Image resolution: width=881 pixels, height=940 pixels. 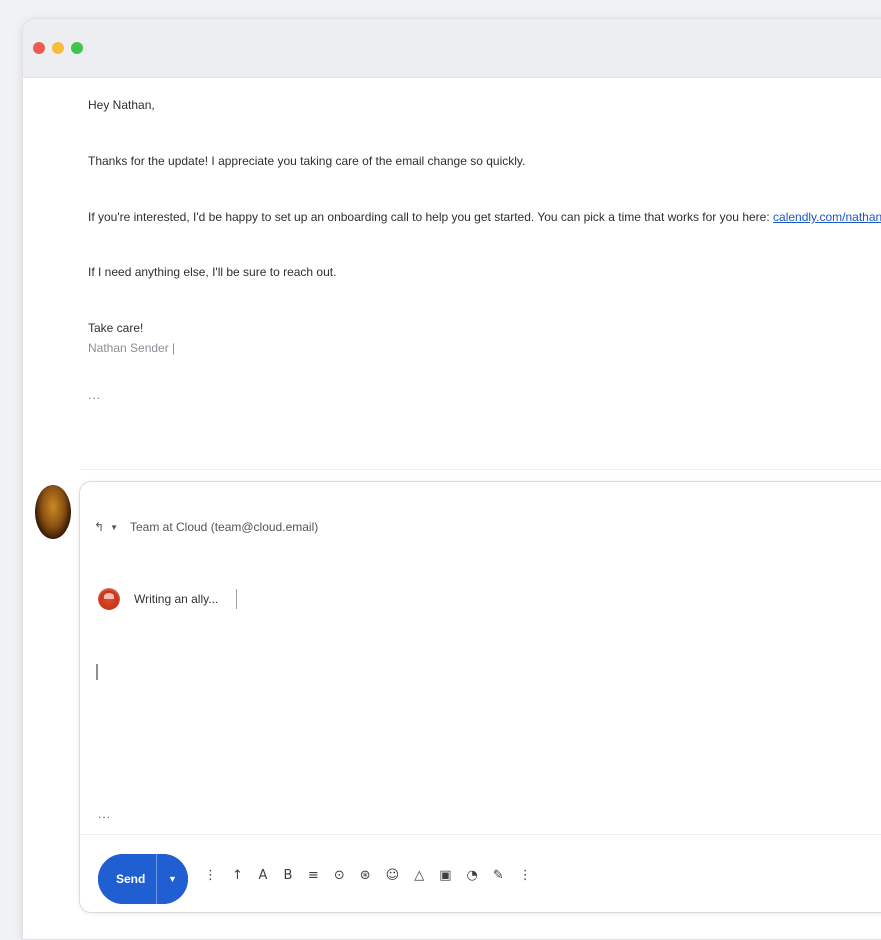 I want to click on more-options-icon: ⋮, so click(x=525, y=875).